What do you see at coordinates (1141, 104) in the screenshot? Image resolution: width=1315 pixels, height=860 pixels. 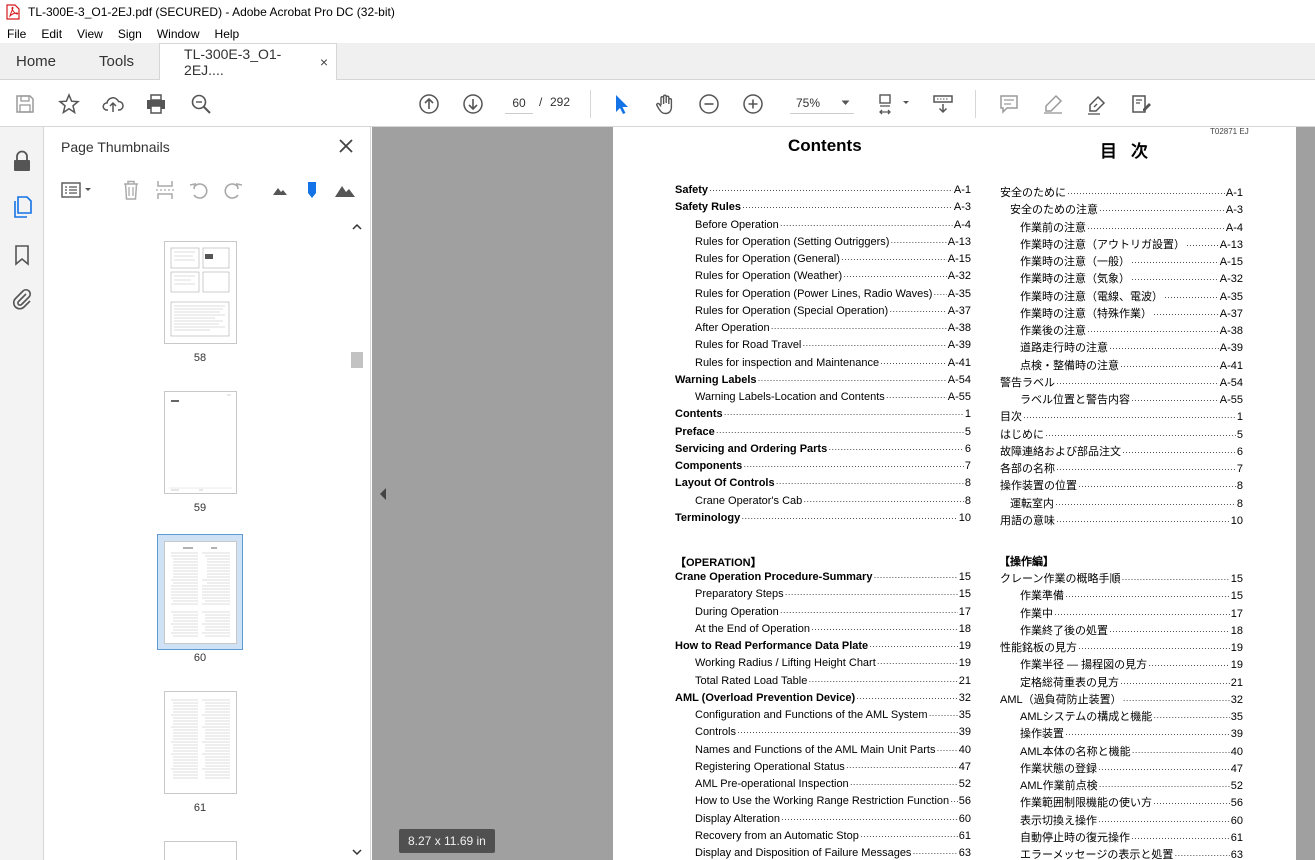 I see `fill-sign-icon` at bounding box center [1141, 104].